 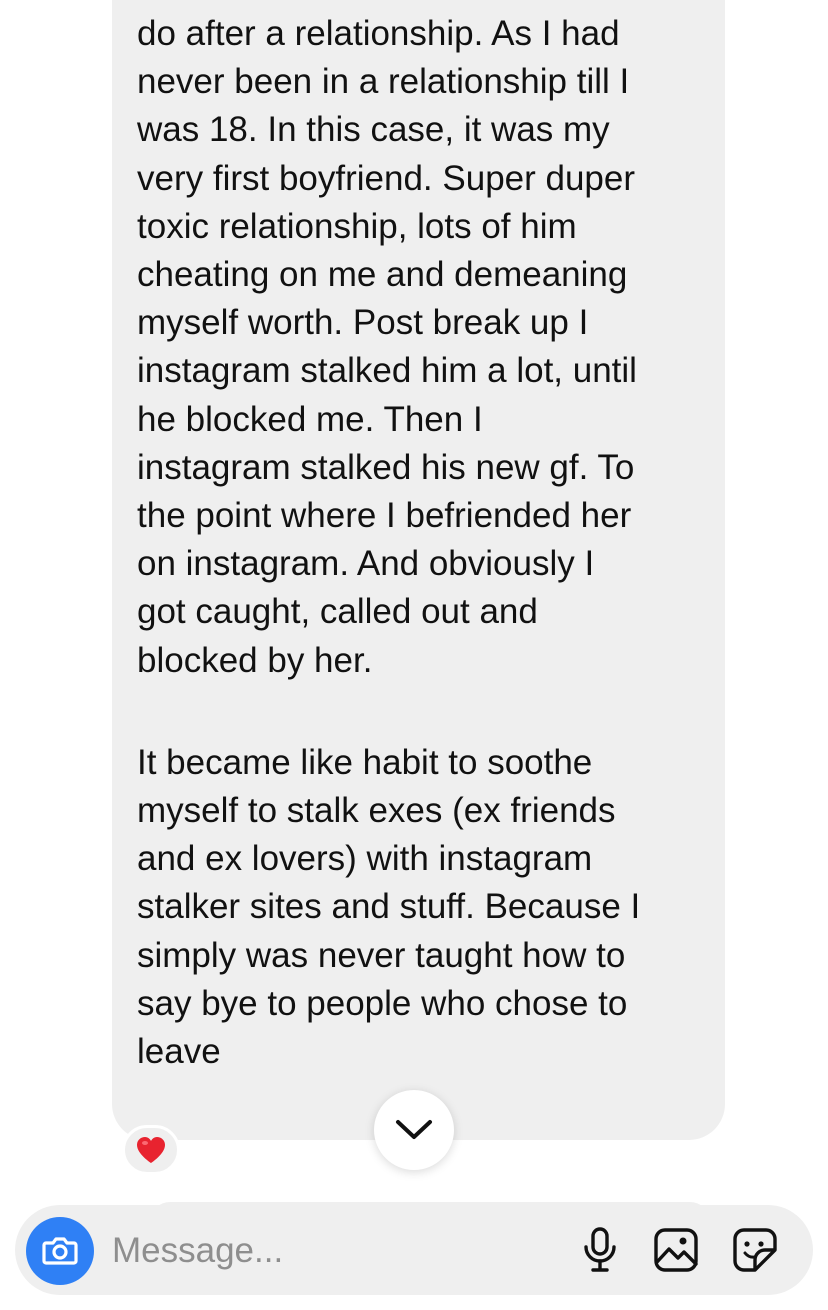 I want to click on scroll-to-bottom-button, so click(x=414, y=1130).